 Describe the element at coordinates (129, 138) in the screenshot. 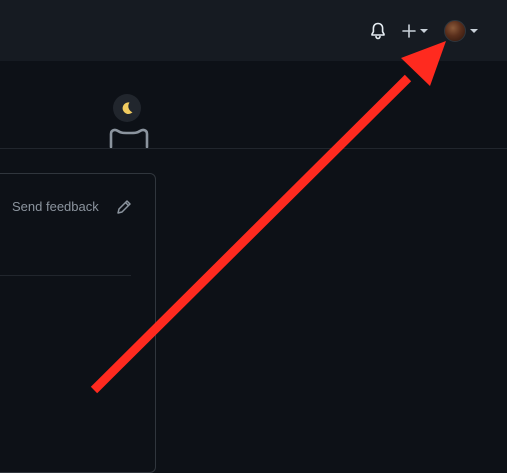

I see `mascot-illustration` at that location.